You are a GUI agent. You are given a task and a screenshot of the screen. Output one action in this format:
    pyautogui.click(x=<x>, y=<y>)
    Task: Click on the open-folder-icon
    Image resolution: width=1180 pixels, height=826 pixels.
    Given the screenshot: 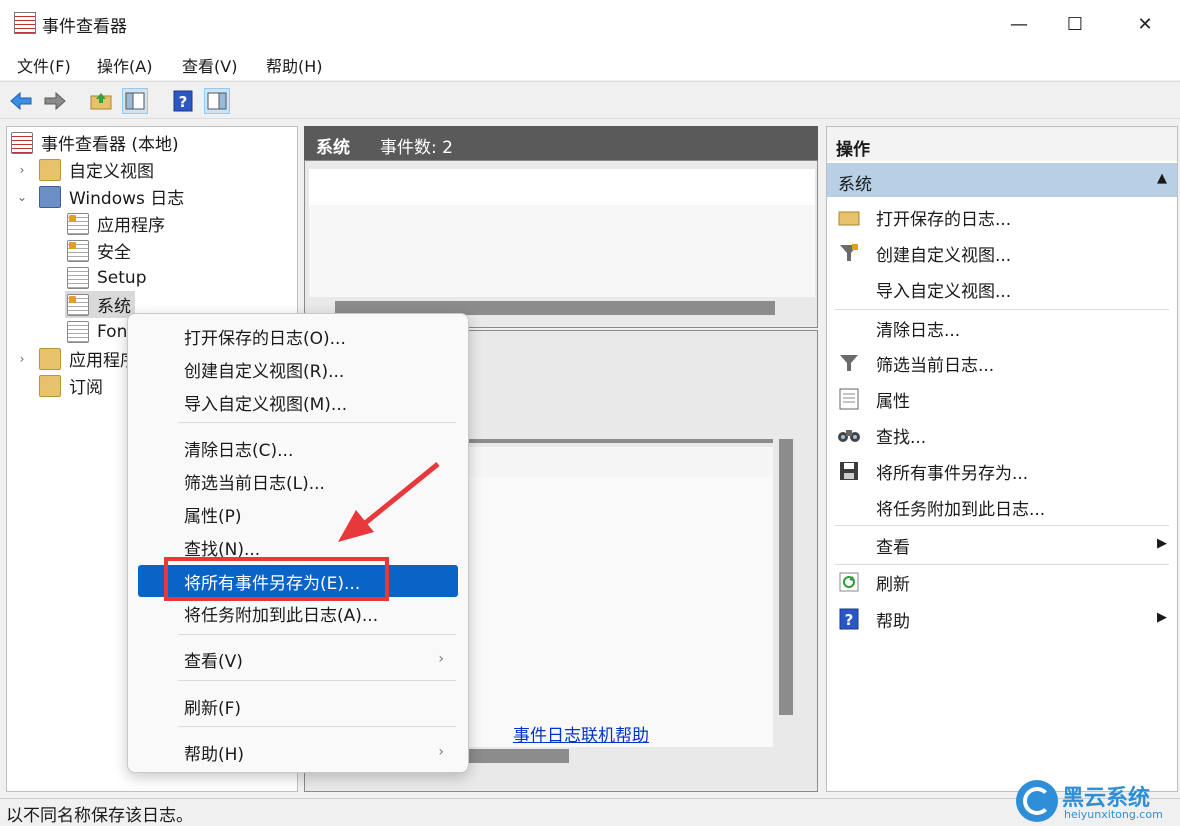 What is the action you would take?
    pyautogui.click(x=849, y=217)
    